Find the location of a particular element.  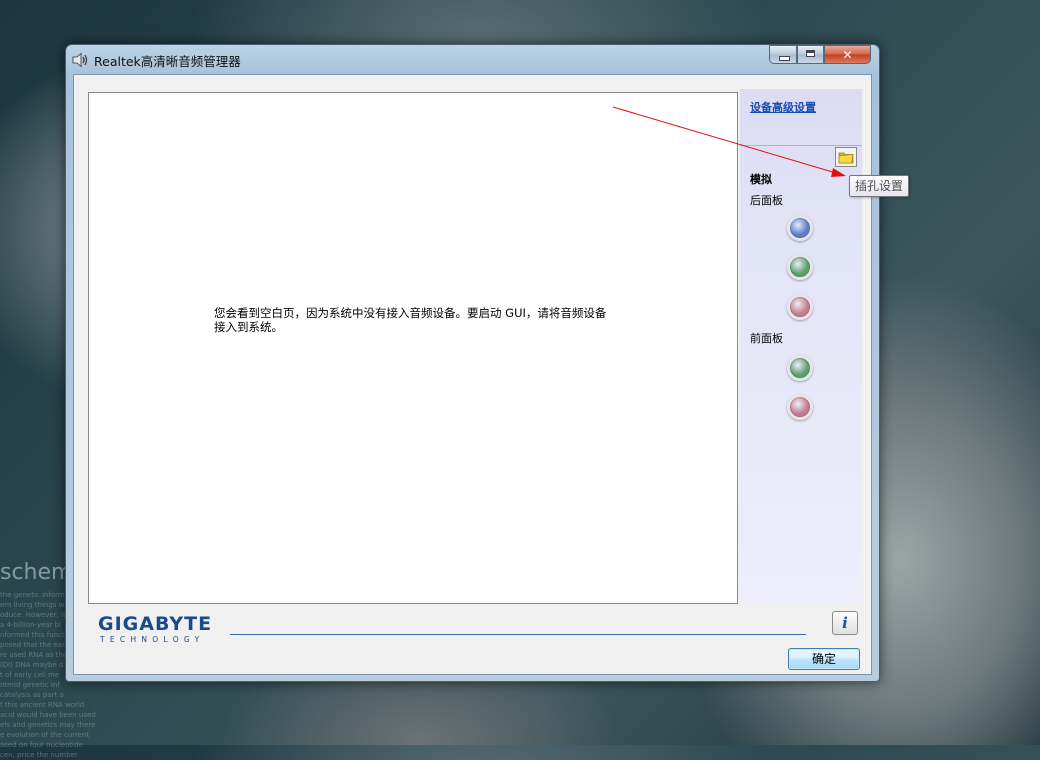

annotation-arrow is located at coordinates (729, 141).